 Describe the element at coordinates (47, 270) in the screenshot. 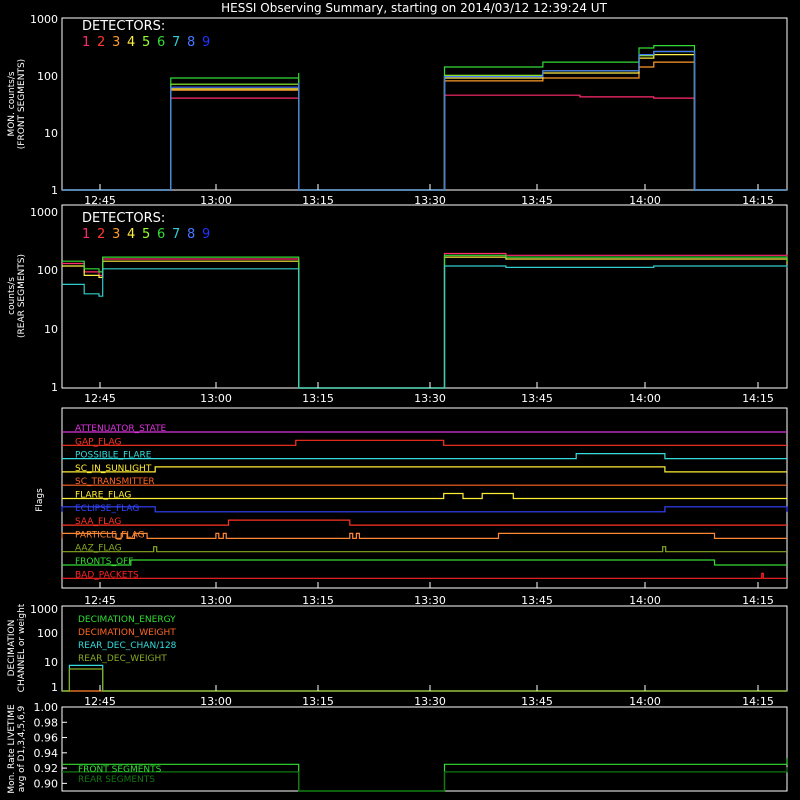

I see `rear-ytick-100: 100` at that location.